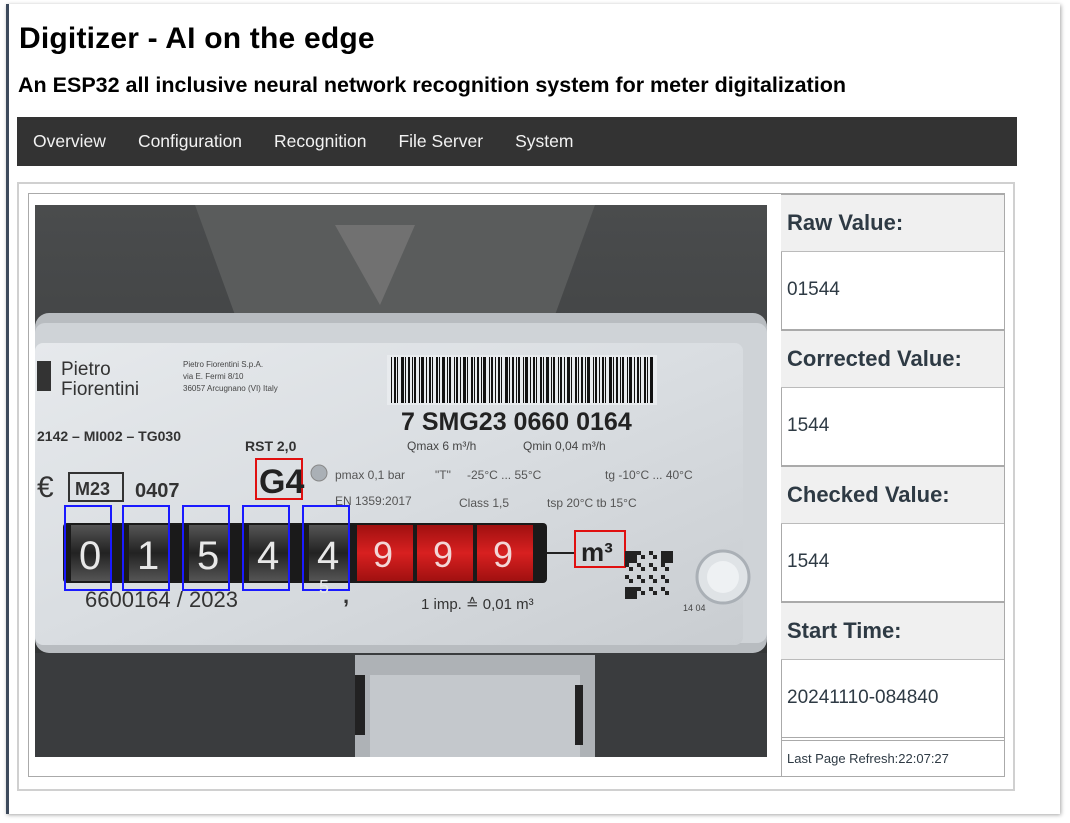  Describe the element at coordinates (190, 141) in the screenshot. I see `nav-configuration: Configuration` at that location.